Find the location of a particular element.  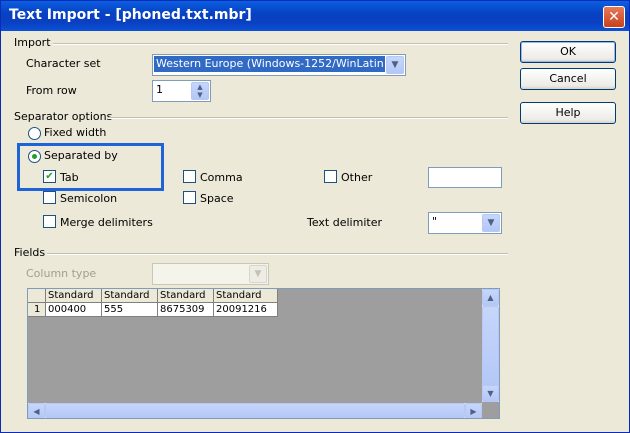

import-section-label: Import is located at coordinates (32, 42).